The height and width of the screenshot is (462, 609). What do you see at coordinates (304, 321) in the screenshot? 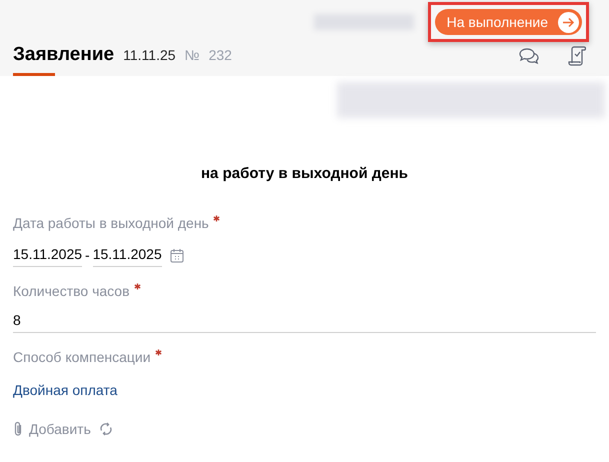
I see `hours-field: 8` at bounding box center [304, 321].